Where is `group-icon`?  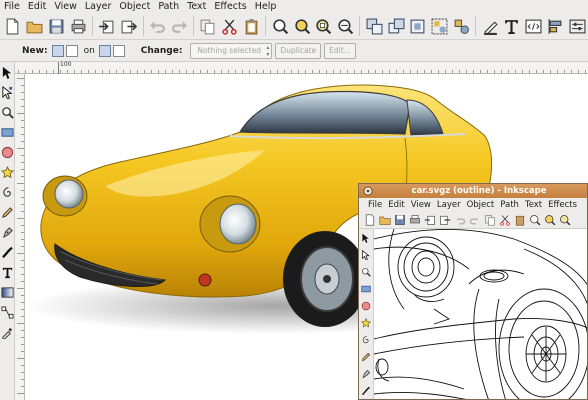 group-icon is located at coordinates (440, 26).